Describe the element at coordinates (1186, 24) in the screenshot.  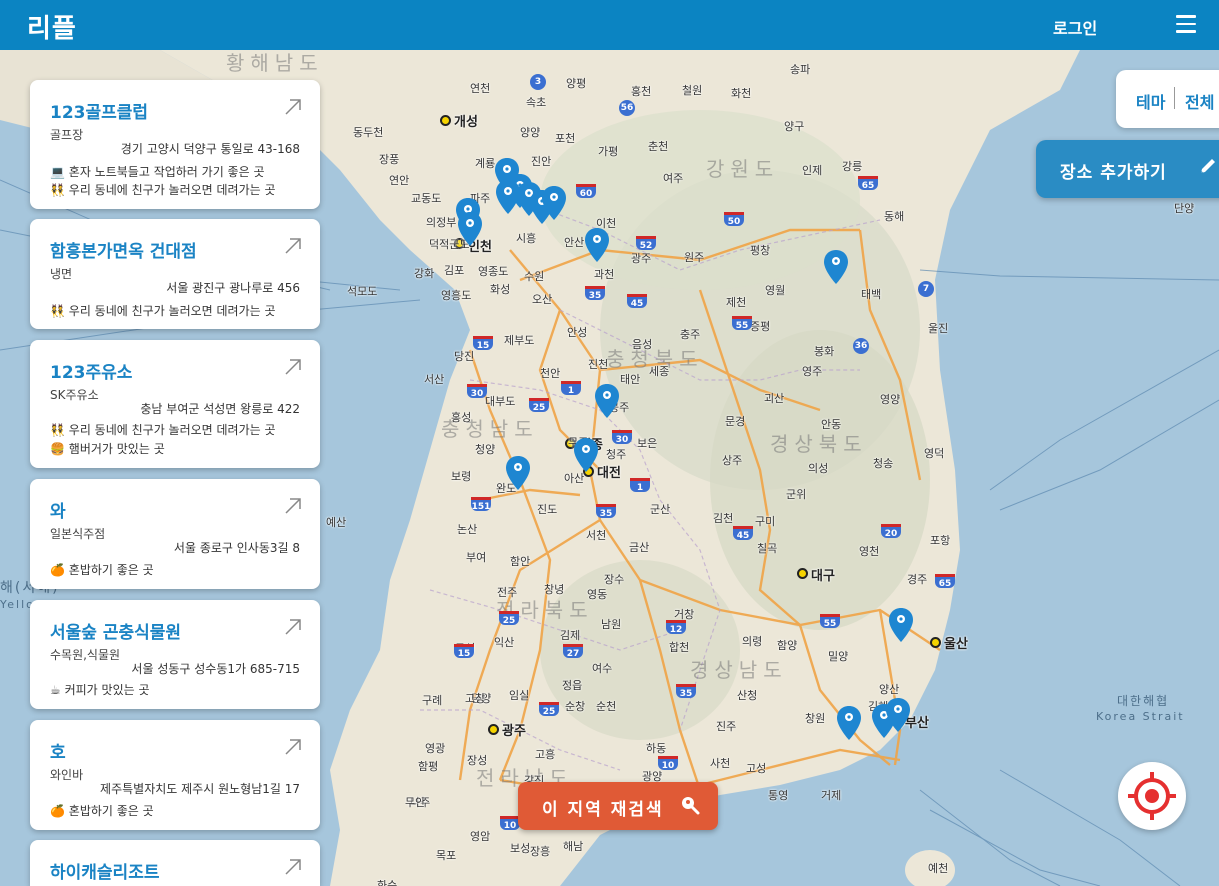
I see `hamburger-menu-icon` at that location.